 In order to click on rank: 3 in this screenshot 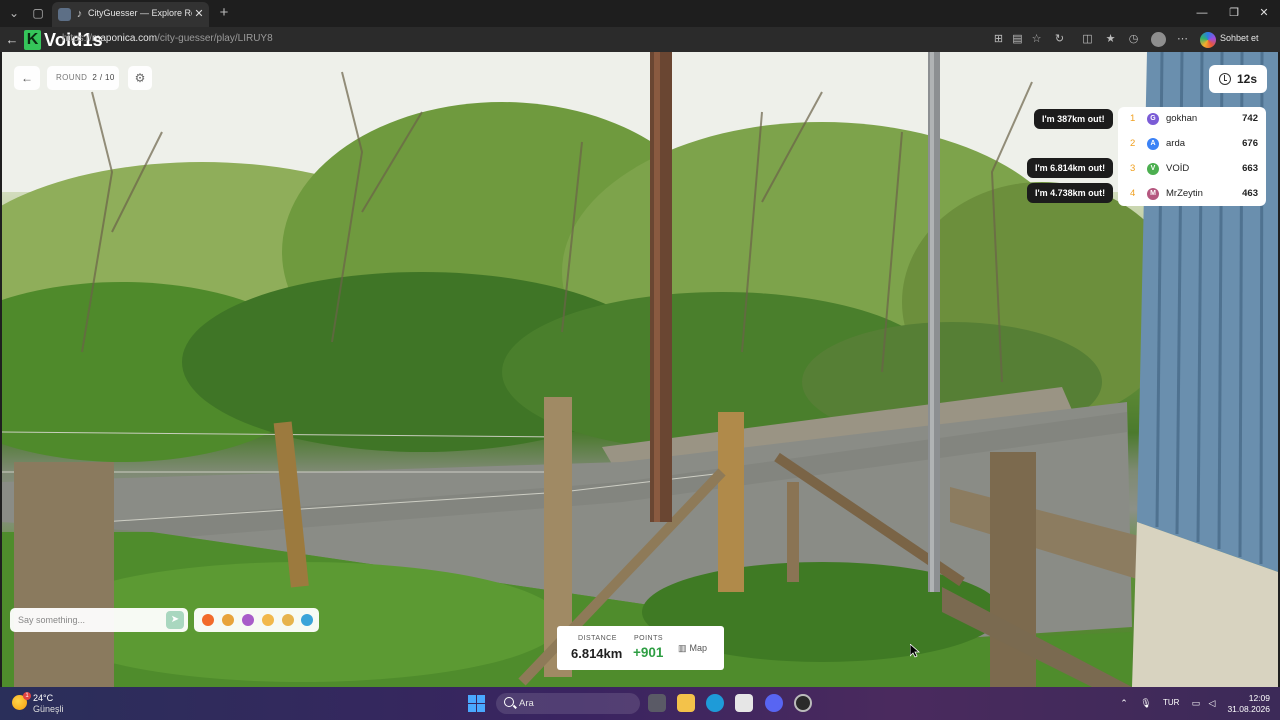, I will do `click(1133, 168)`.